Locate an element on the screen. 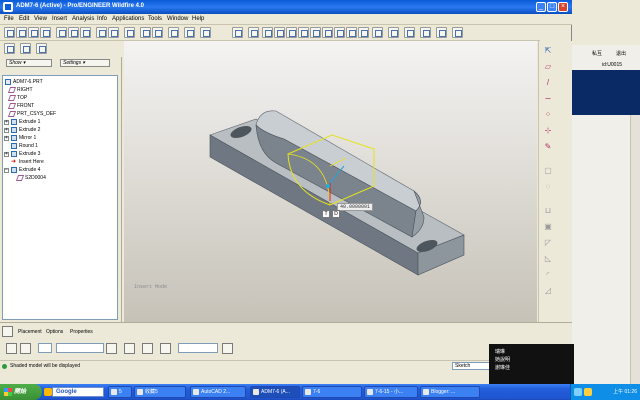 The height and width of the screenshot is (400, 640). depth-value-field is located at coordinates (80, 348).